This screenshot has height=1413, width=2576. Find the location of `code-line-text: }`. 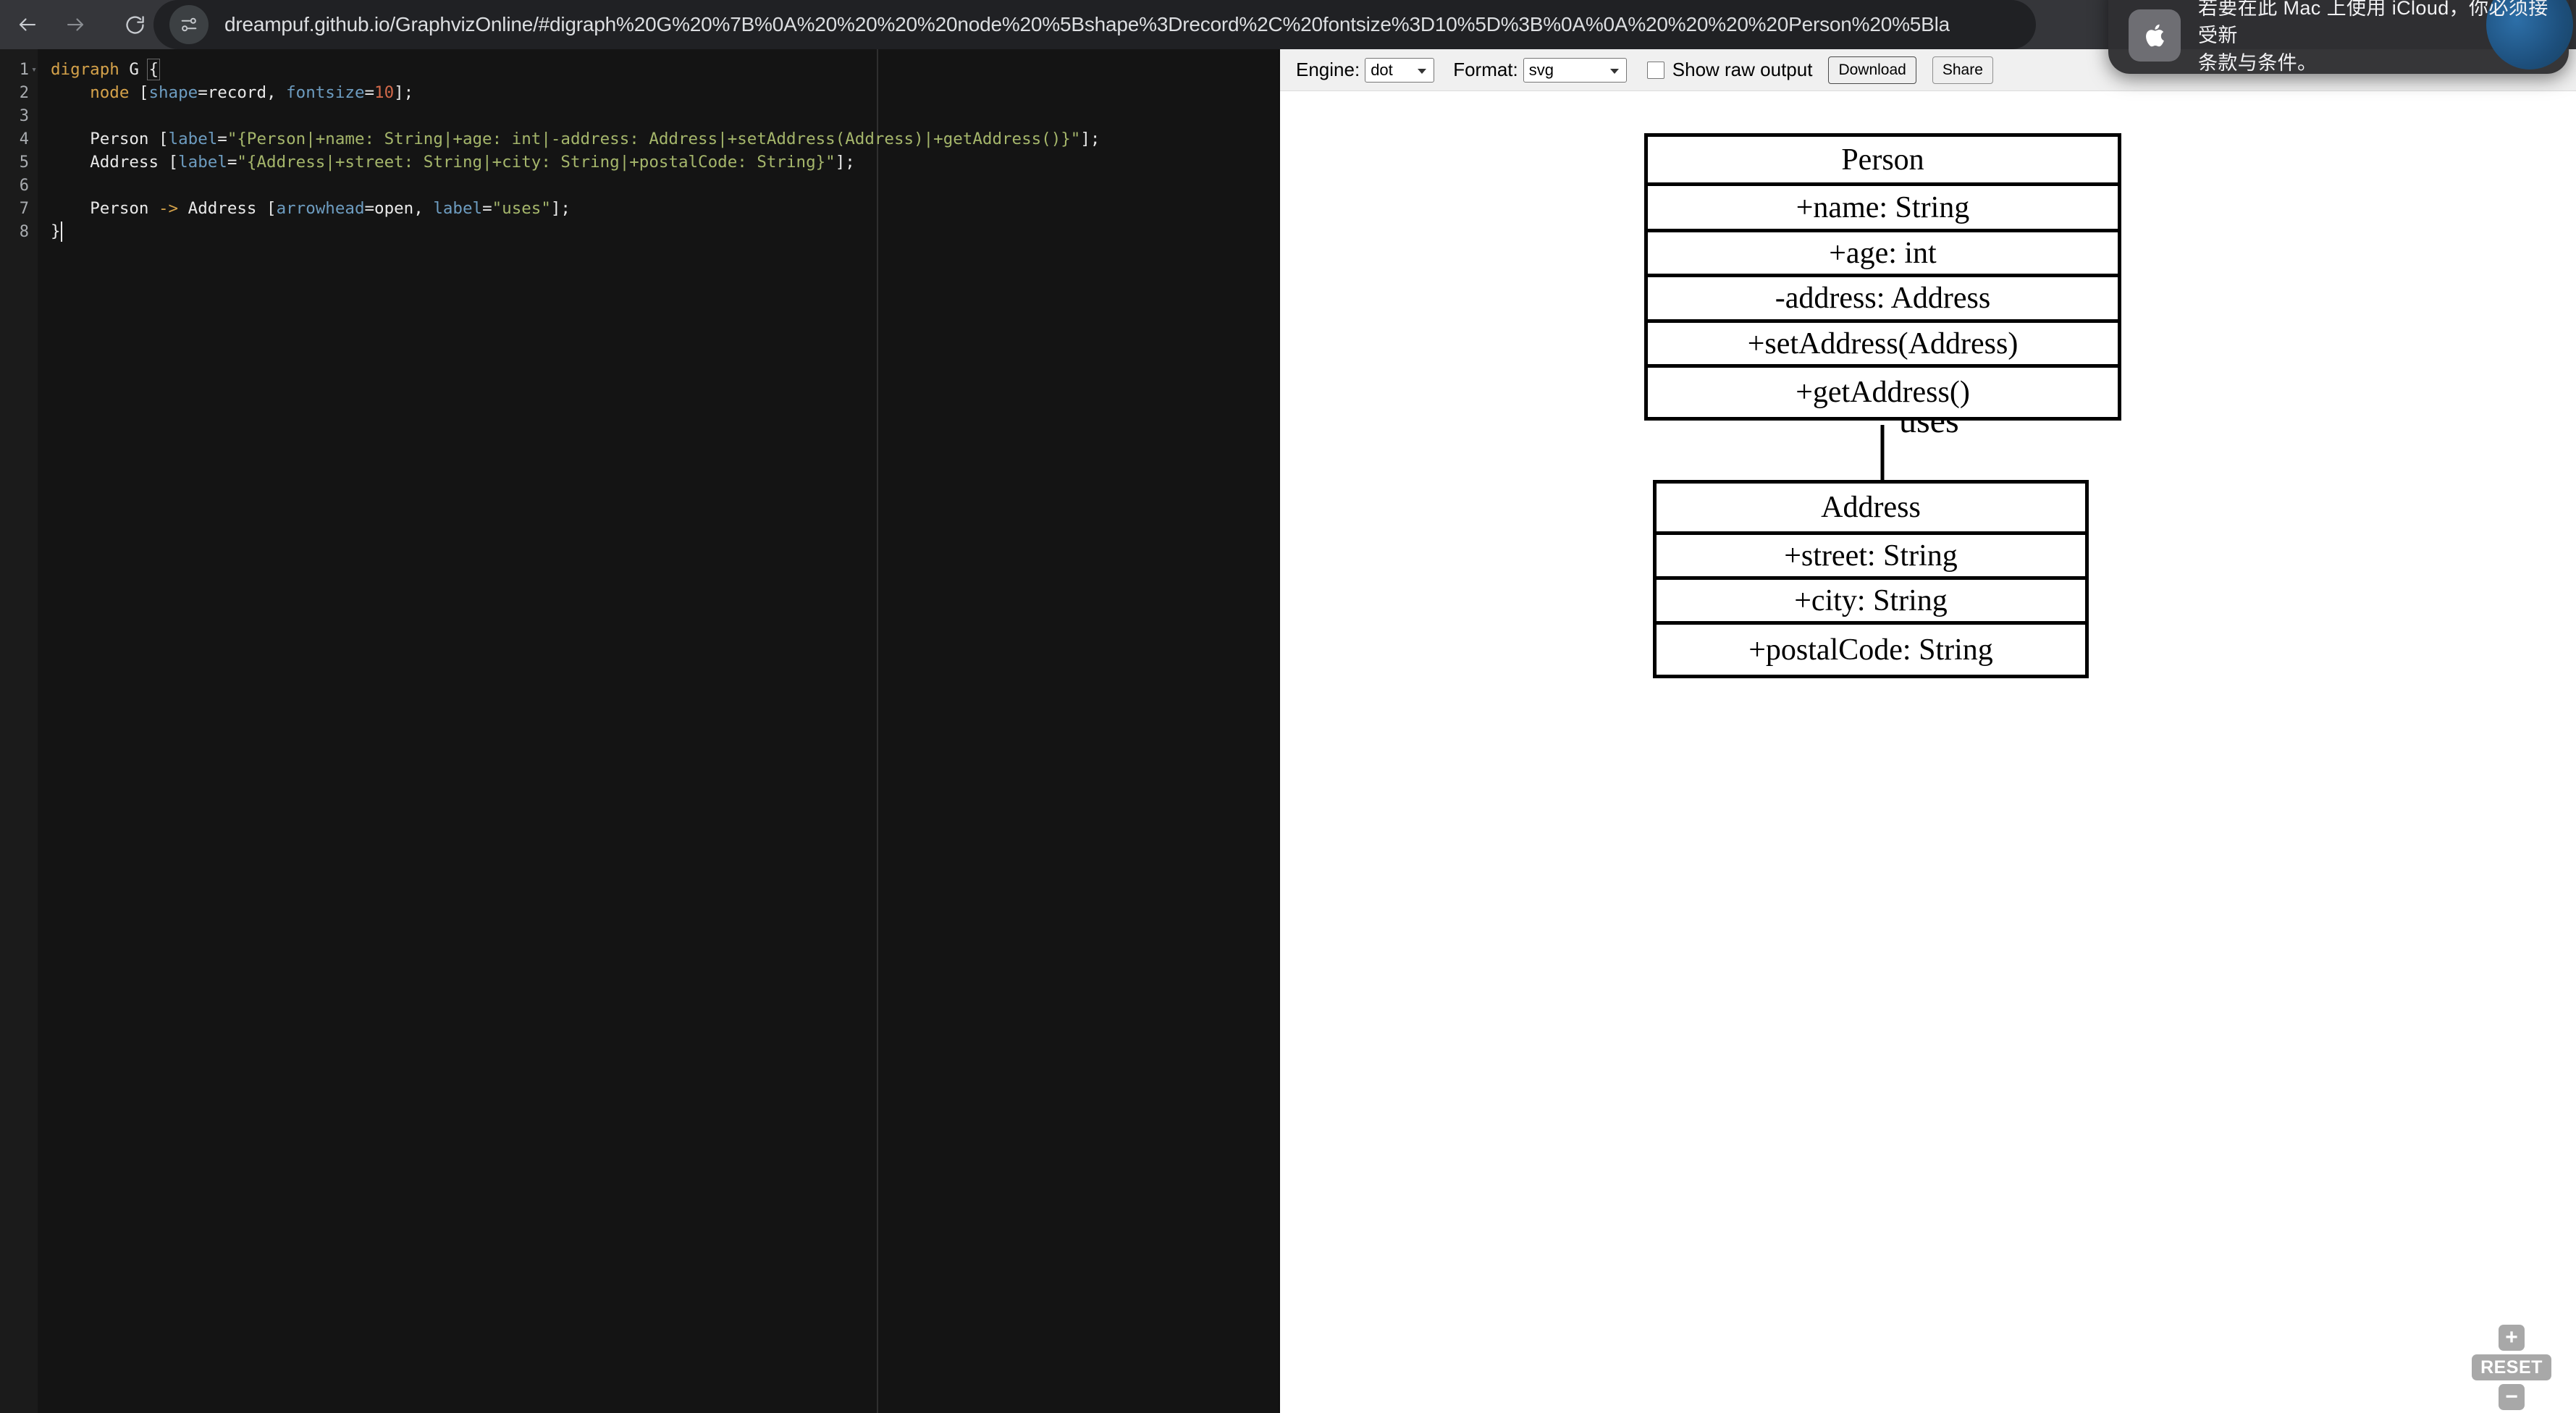

code-line-text: } is located at coordinates (56, 232).